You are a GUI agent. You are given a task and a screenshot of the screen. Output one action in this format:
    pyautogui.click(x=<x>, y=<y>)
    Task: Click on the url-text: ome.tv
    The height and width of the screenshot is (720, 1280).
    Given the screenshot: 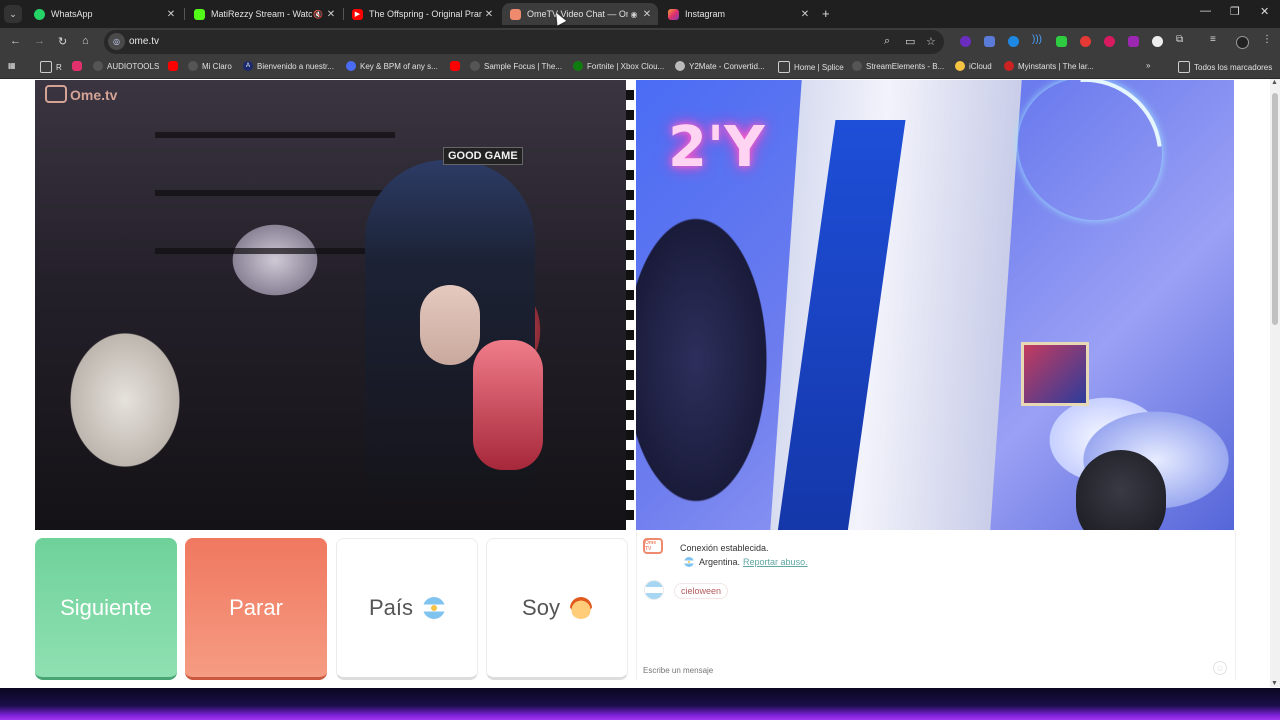 What is the action you would take?
    pyautogui.click(x=144, y=41)
    